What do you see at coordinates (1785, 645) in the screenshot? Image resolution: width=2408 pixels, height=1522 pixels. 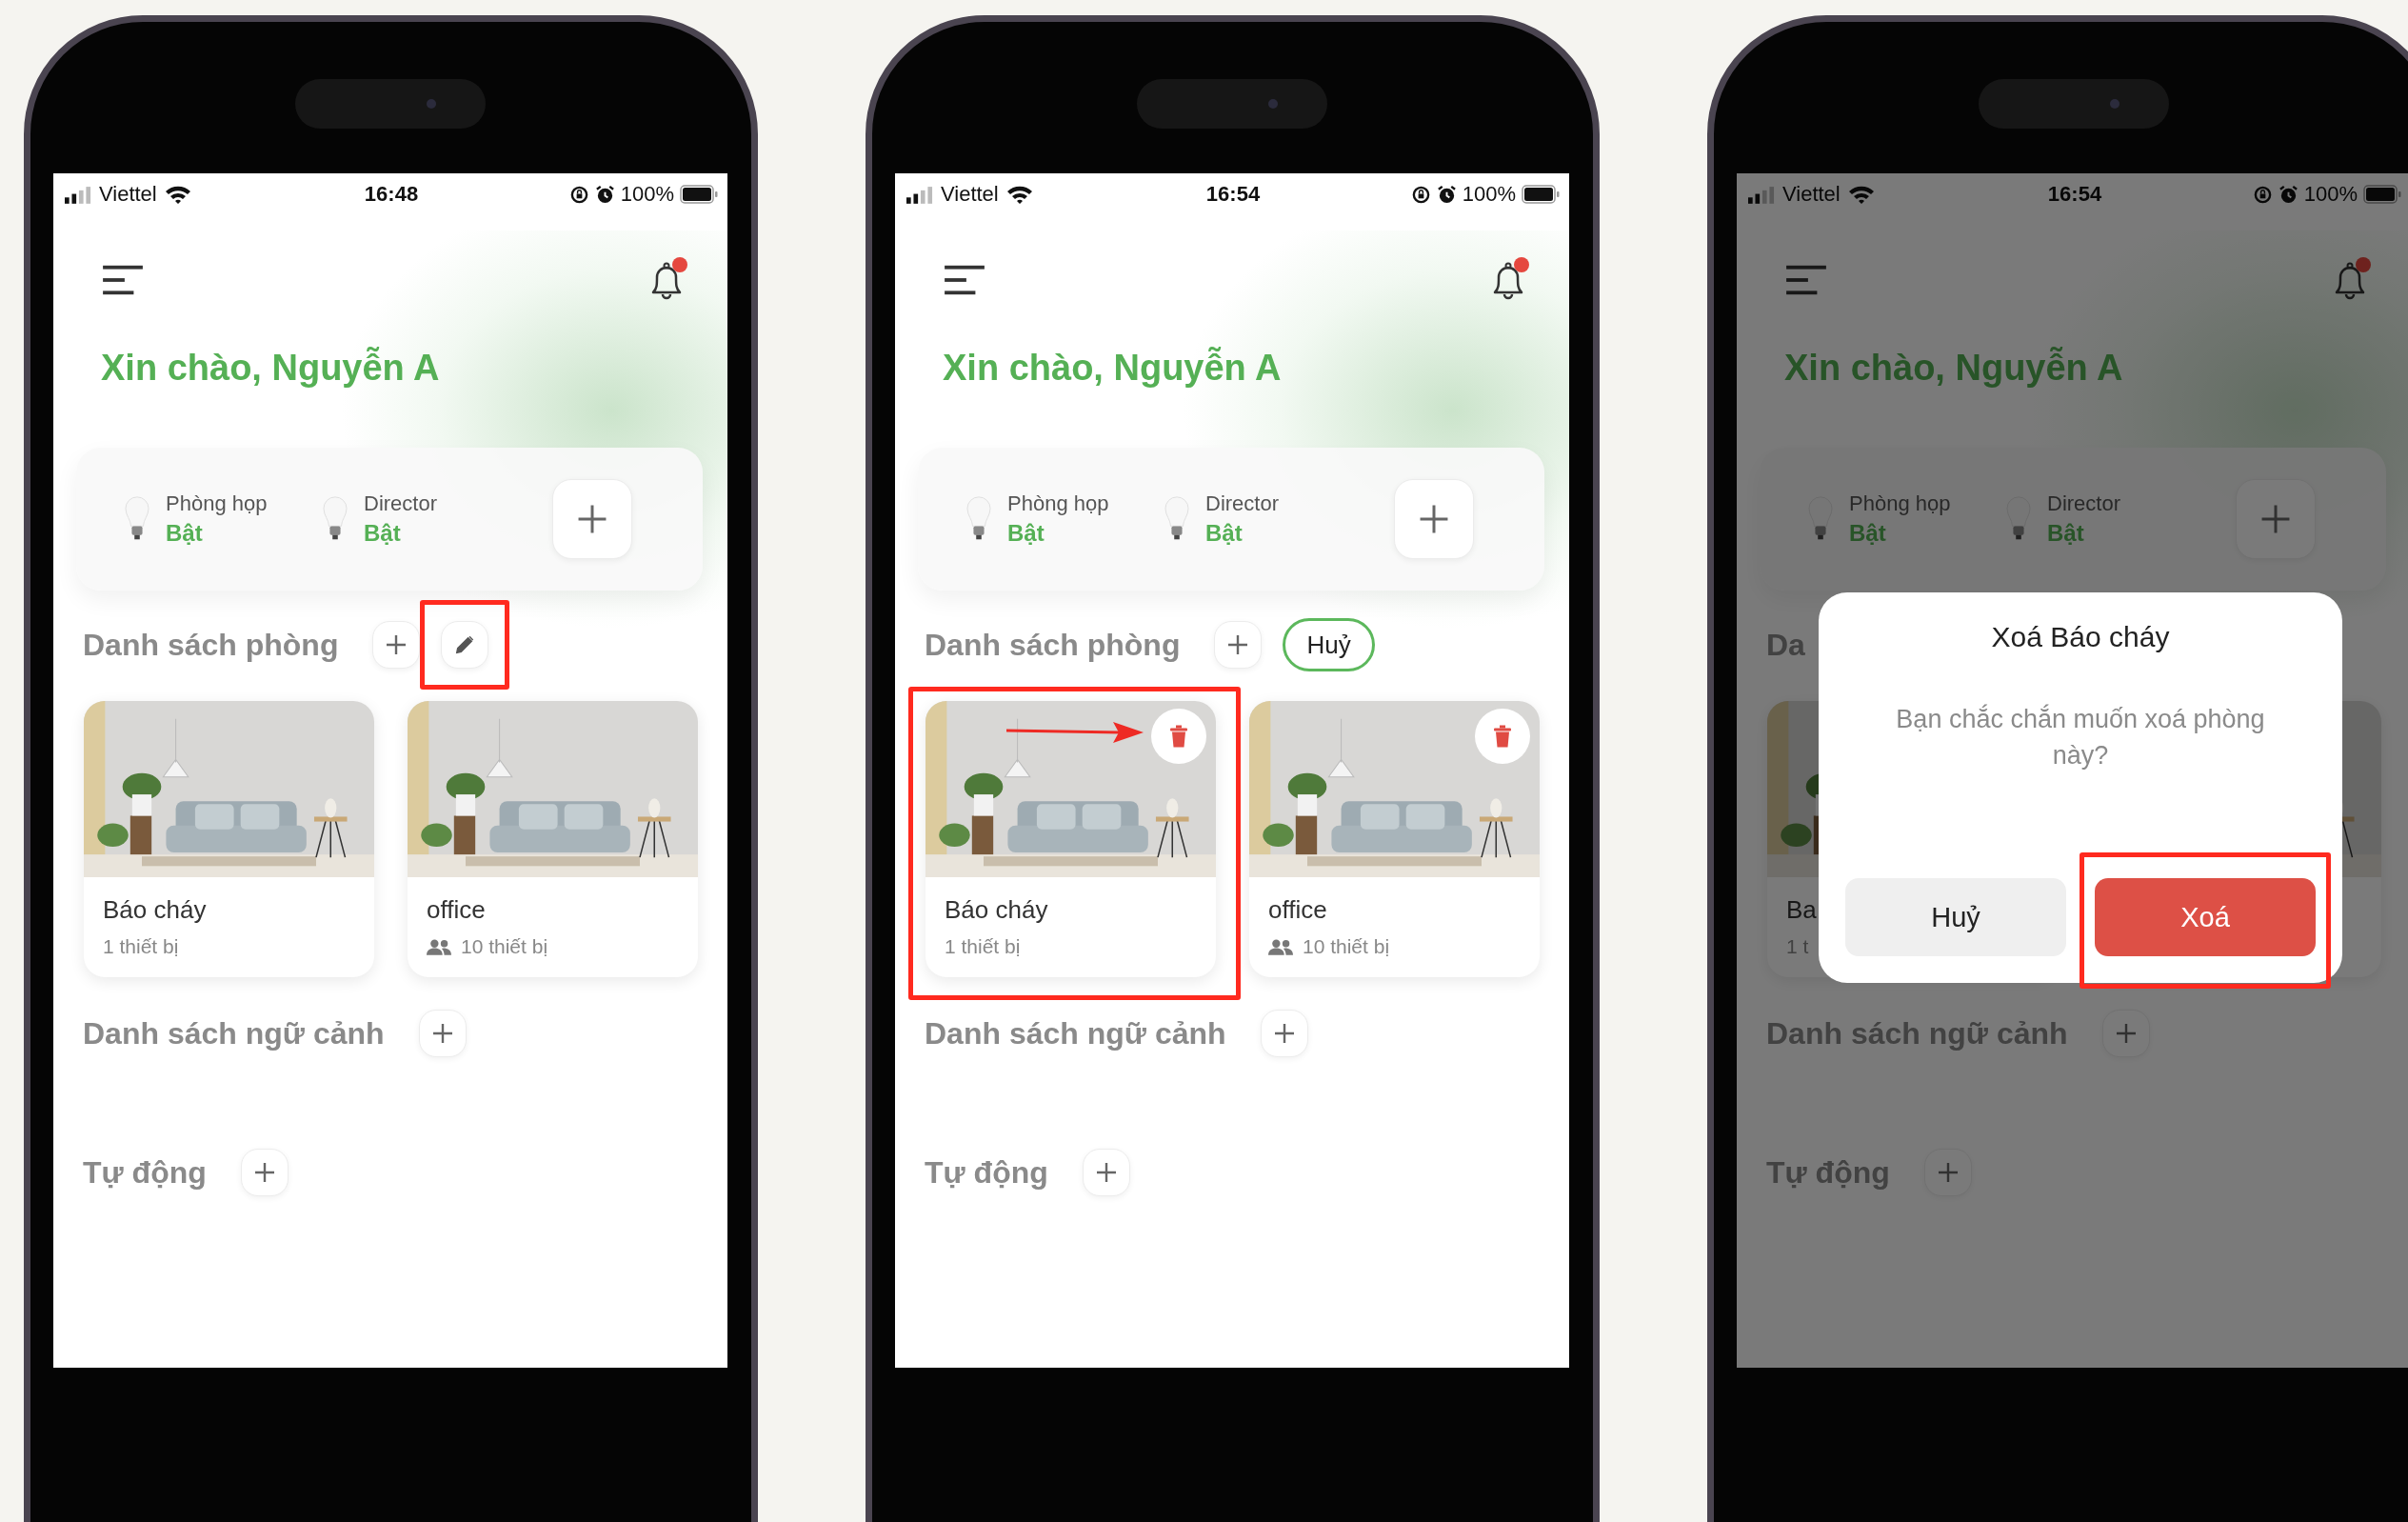 I see `section-title: Da` at bounding box center [1785, 645].